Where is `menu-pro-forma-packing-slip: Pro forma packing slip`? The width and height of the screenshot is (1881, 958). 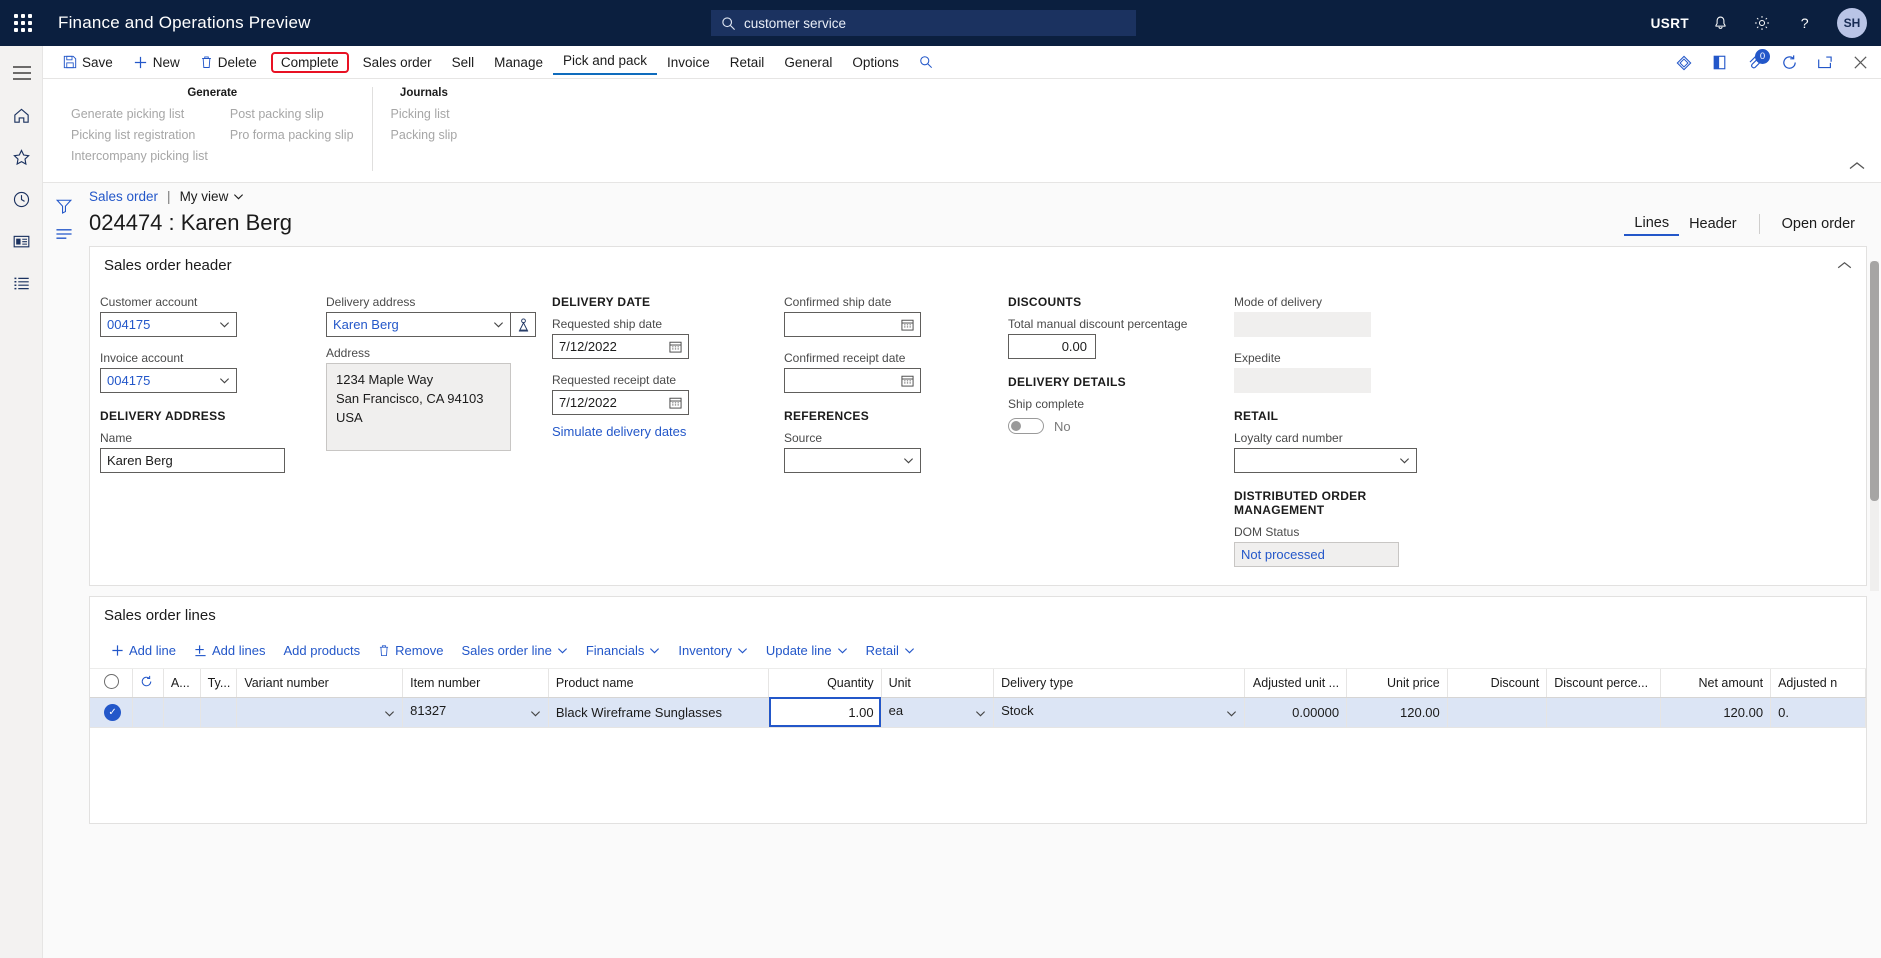
menu-pro-forma-packing-slip: Pro forma packing slip is located at coordinates (292, 135).